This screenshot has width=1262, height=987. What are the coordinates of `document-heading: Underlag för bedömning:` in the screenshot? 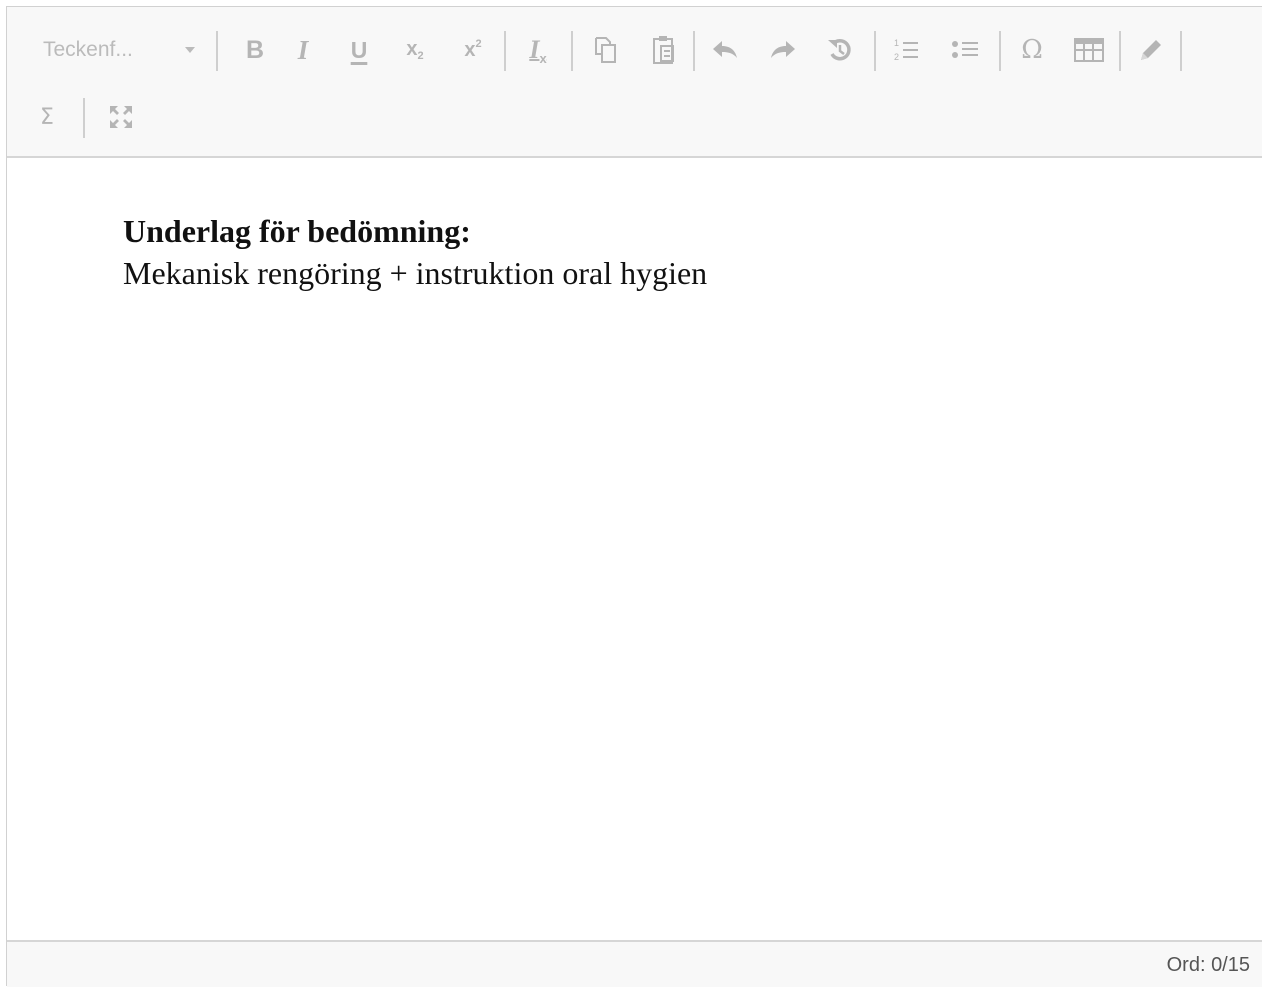 It's located at (297, 231).